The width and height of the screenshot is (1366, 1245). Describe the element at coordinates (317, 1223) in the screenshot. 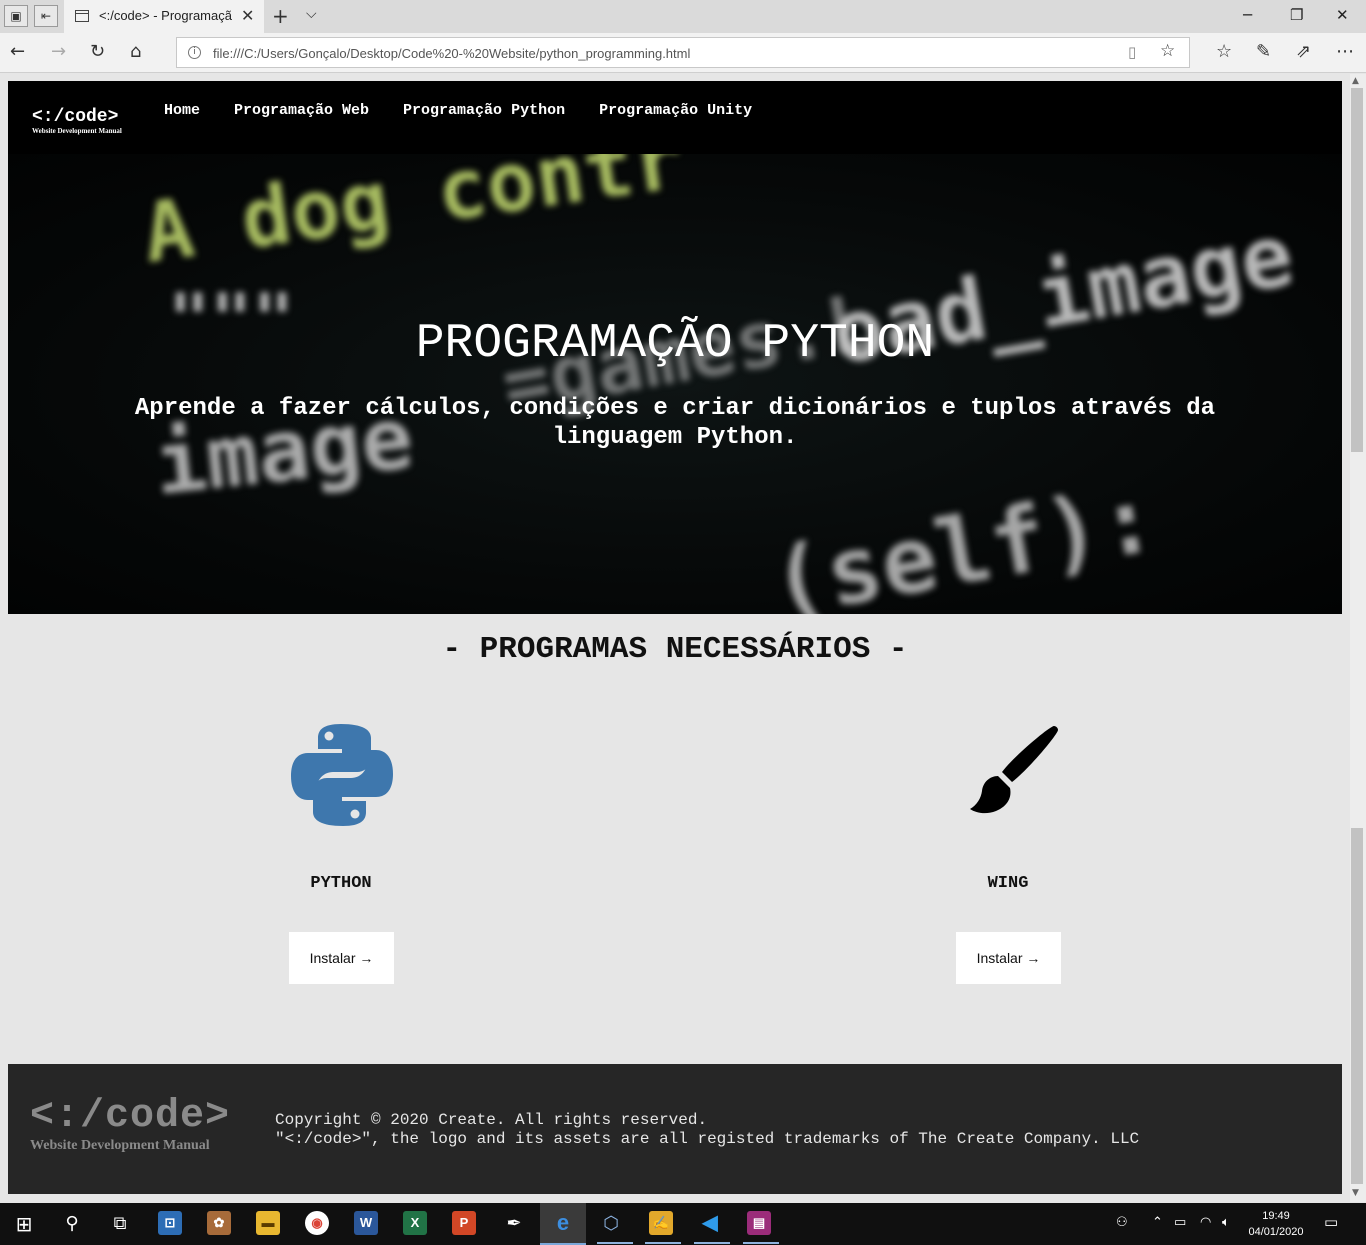

I see `chrome-icon: ◉` at that location.